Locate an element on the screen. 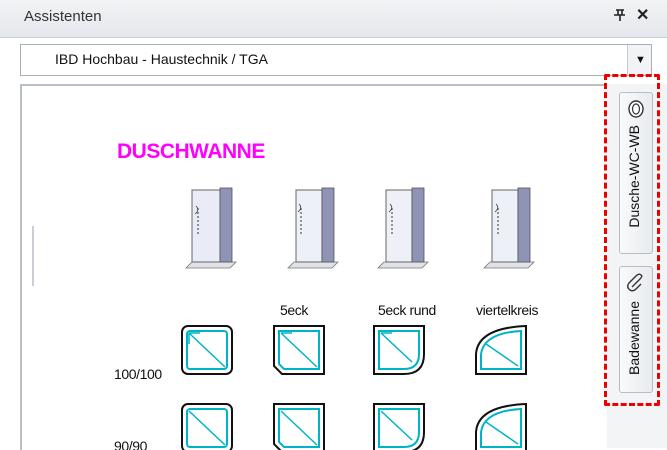 This screenshot has width=667, height=450. shower-cabin-viertelkreis is located at coordinates (508, 232).